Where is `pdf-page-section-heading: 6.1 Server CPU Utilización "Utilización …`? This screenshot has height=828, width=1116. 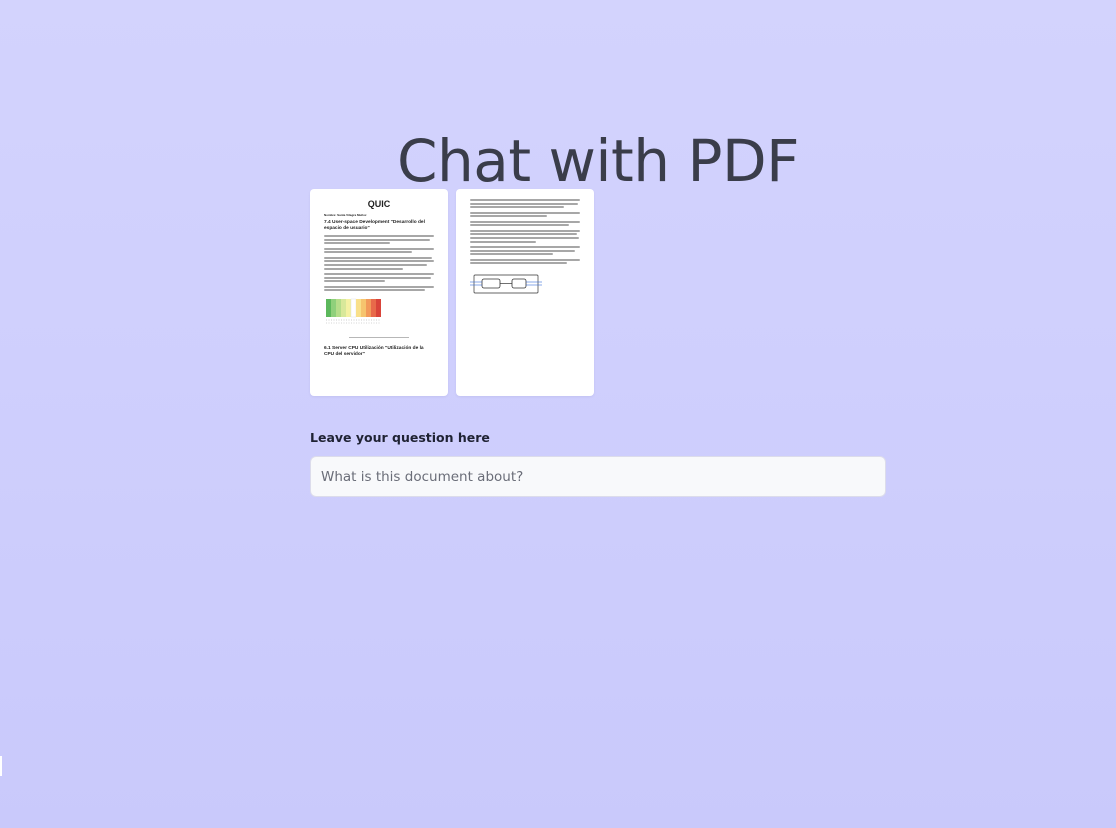 pdf-page-section-heading: 6.1 Server CPU Utilización "Utilización … is located at coordinates (374, 352).